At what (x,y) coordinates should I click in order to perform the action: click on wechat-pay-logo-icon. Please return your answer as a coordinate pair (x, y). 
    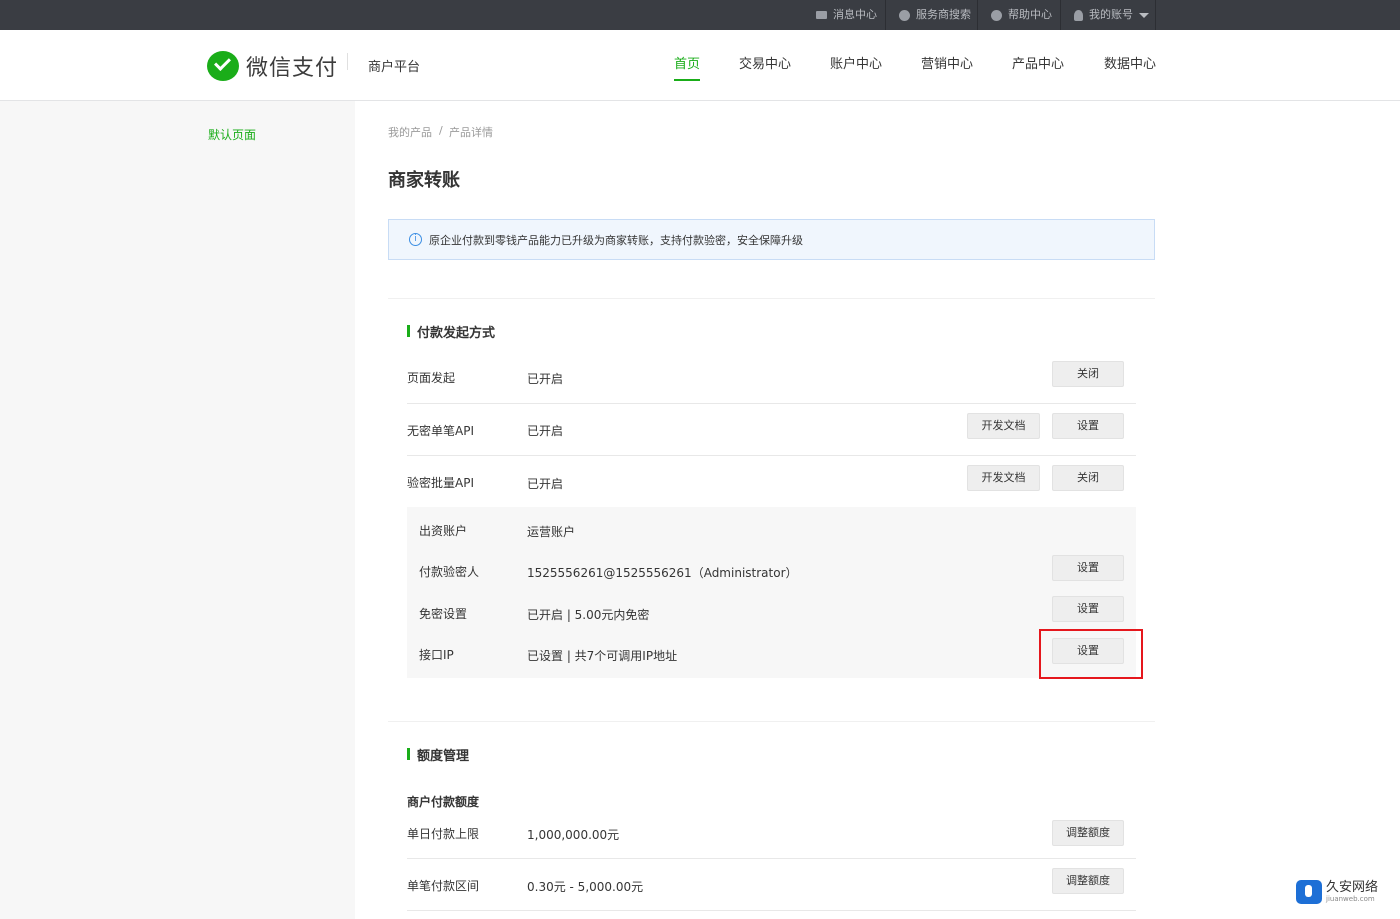
    Looking at the image, I should click on (223, 66).